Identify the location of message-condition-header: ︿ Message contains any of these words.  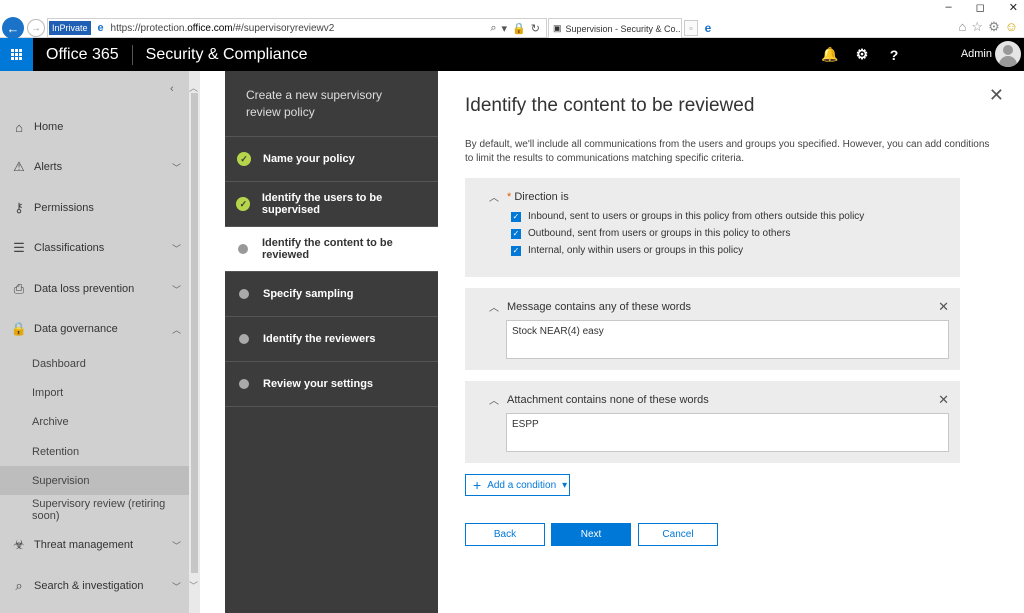
(590, 307).